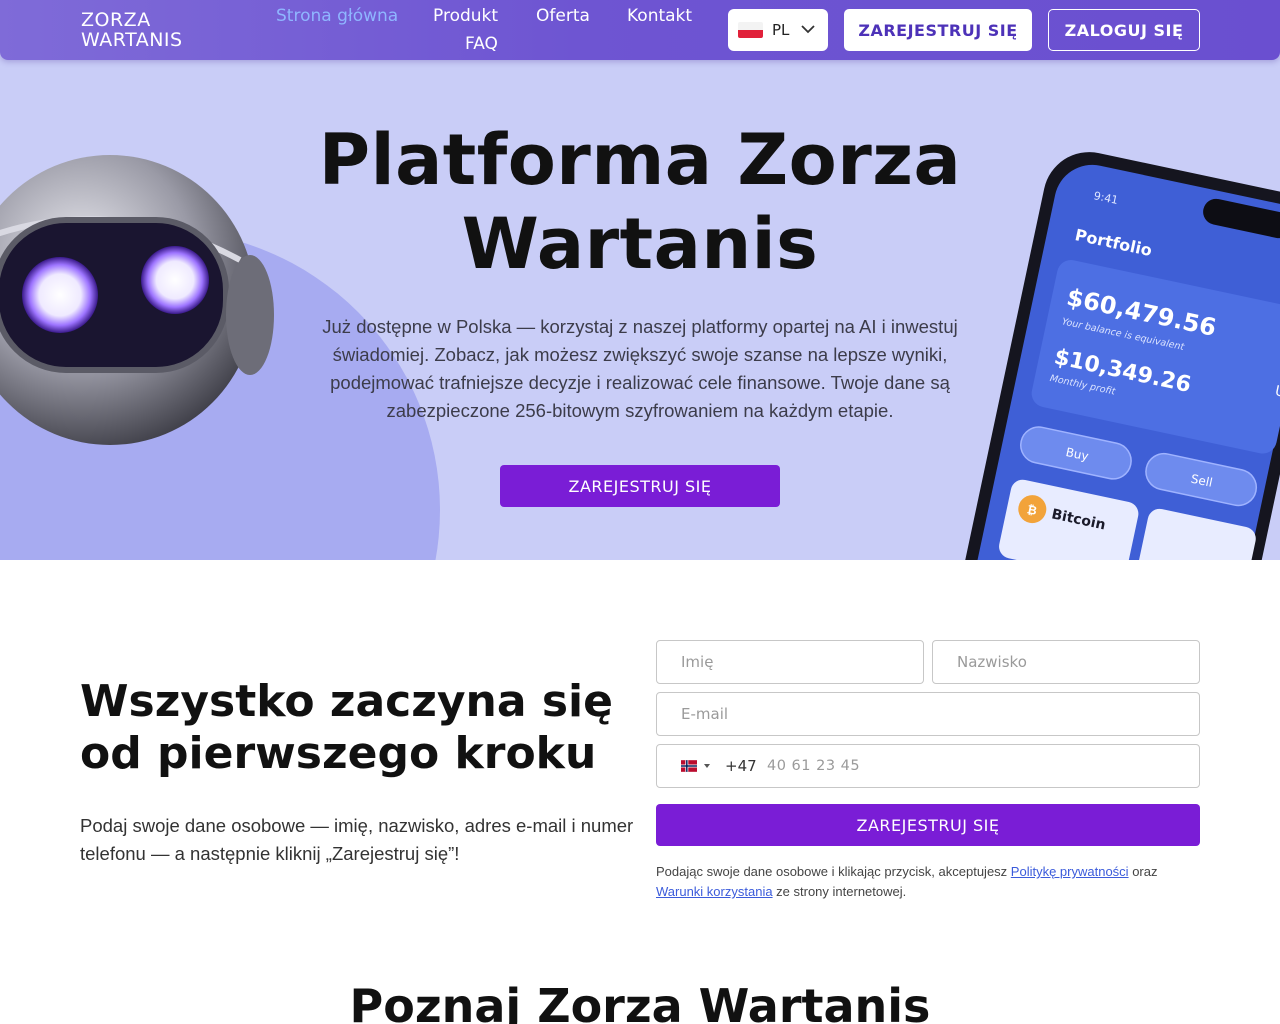  I want to click on dial-code: +47, so click(741, 766).